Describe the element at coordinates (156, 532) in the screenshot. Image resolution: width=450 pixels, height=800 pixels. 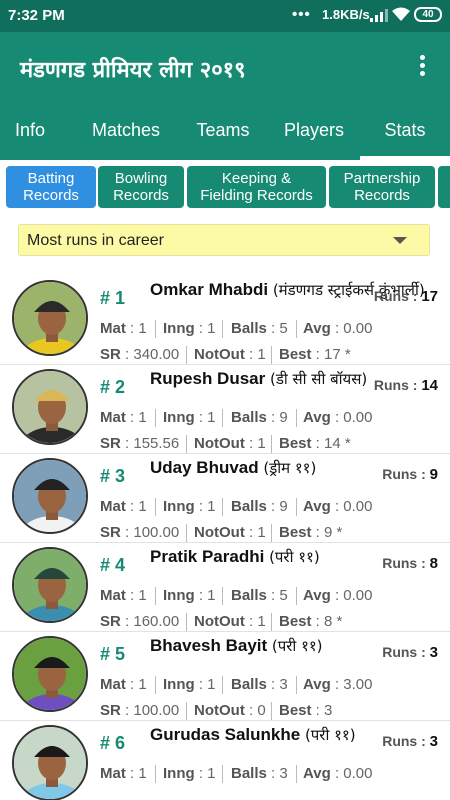
I see `stat-value: 100.00` at that location.